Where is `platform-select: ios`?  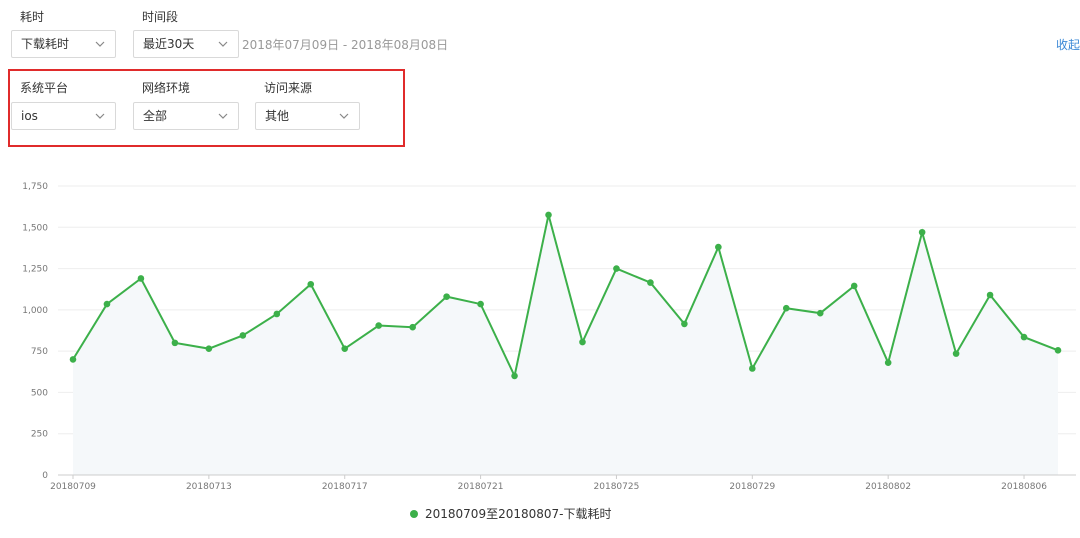
platform-select: ios is located at coordinates (63, 116).